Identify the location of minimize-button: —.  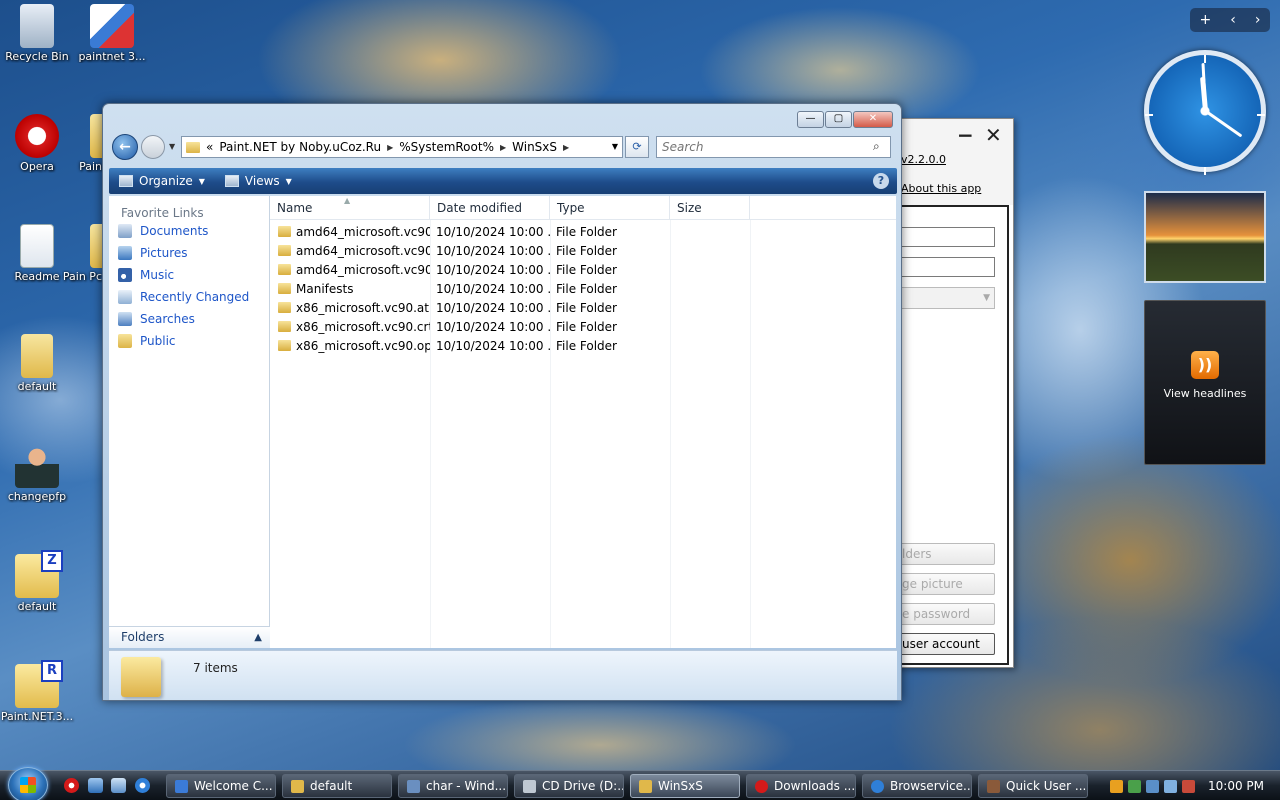
(810, 119).